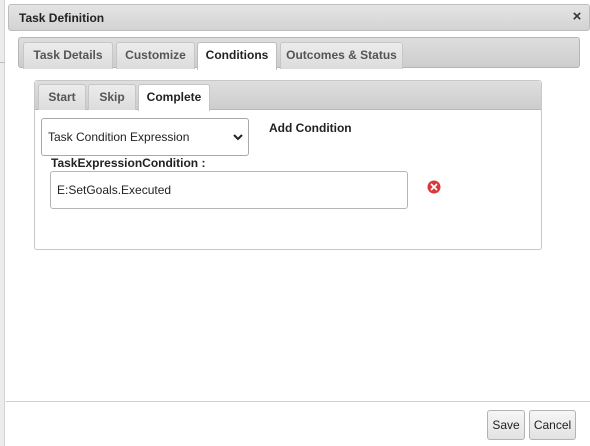 The width and height of the screenshot is (590, 446). I want to click on tab-start: Start, so click(62, 97).